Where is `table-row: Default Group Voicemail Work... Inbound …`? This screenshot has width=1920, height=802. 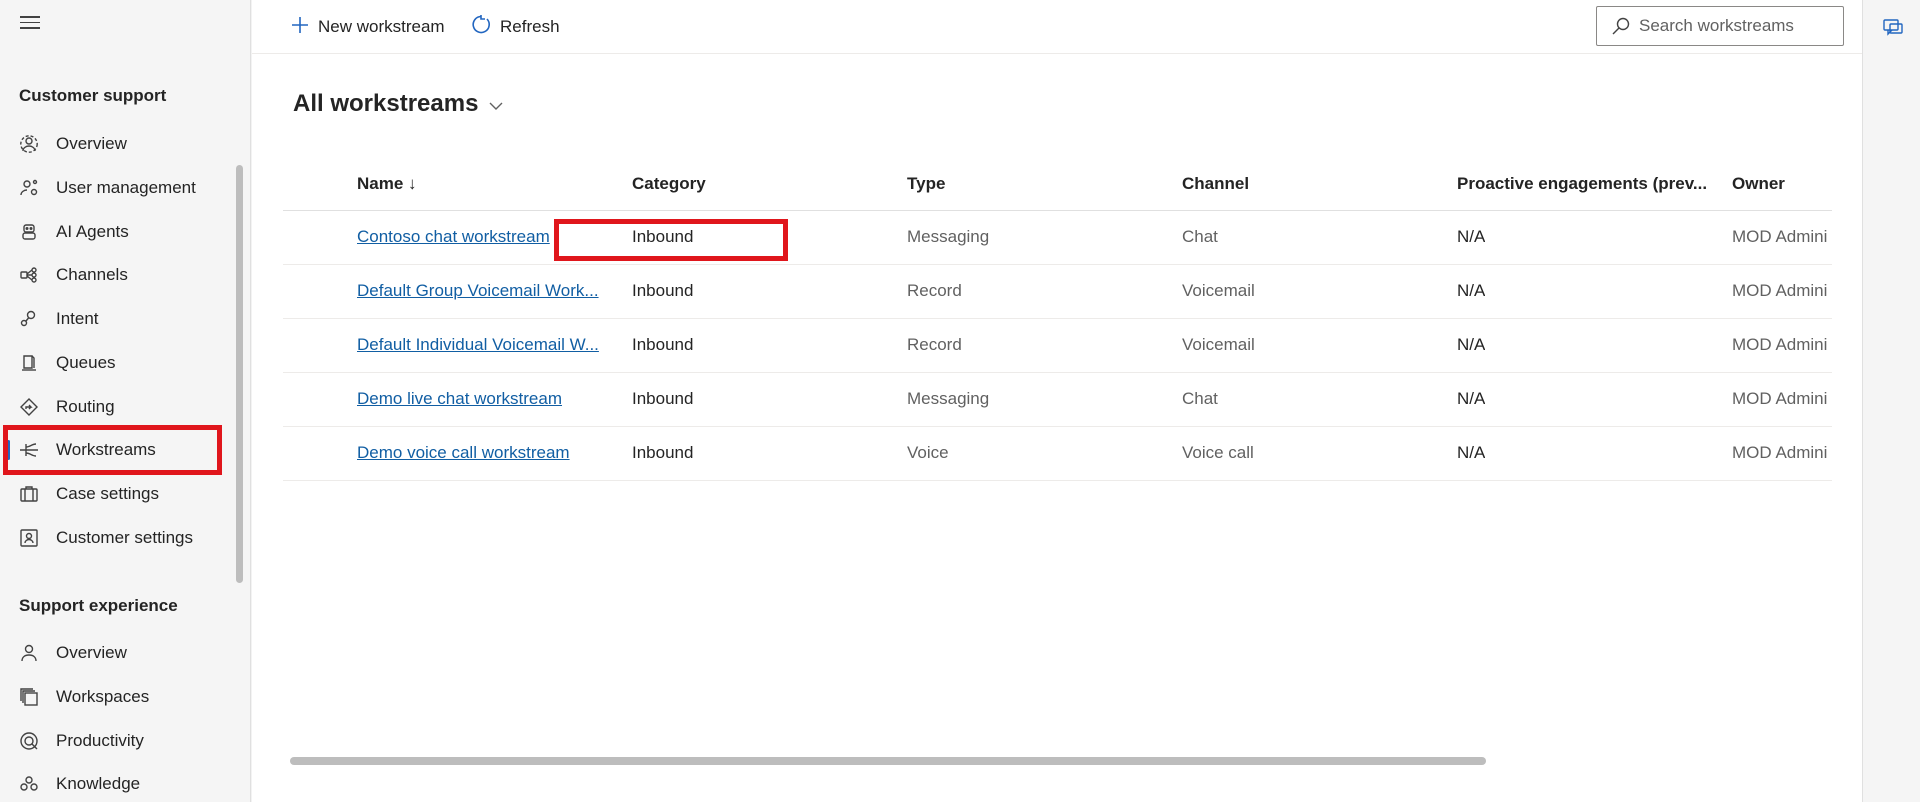
table-row: Default Group Voicemail Work... Inbound … is located at coordinates (1057, 292).